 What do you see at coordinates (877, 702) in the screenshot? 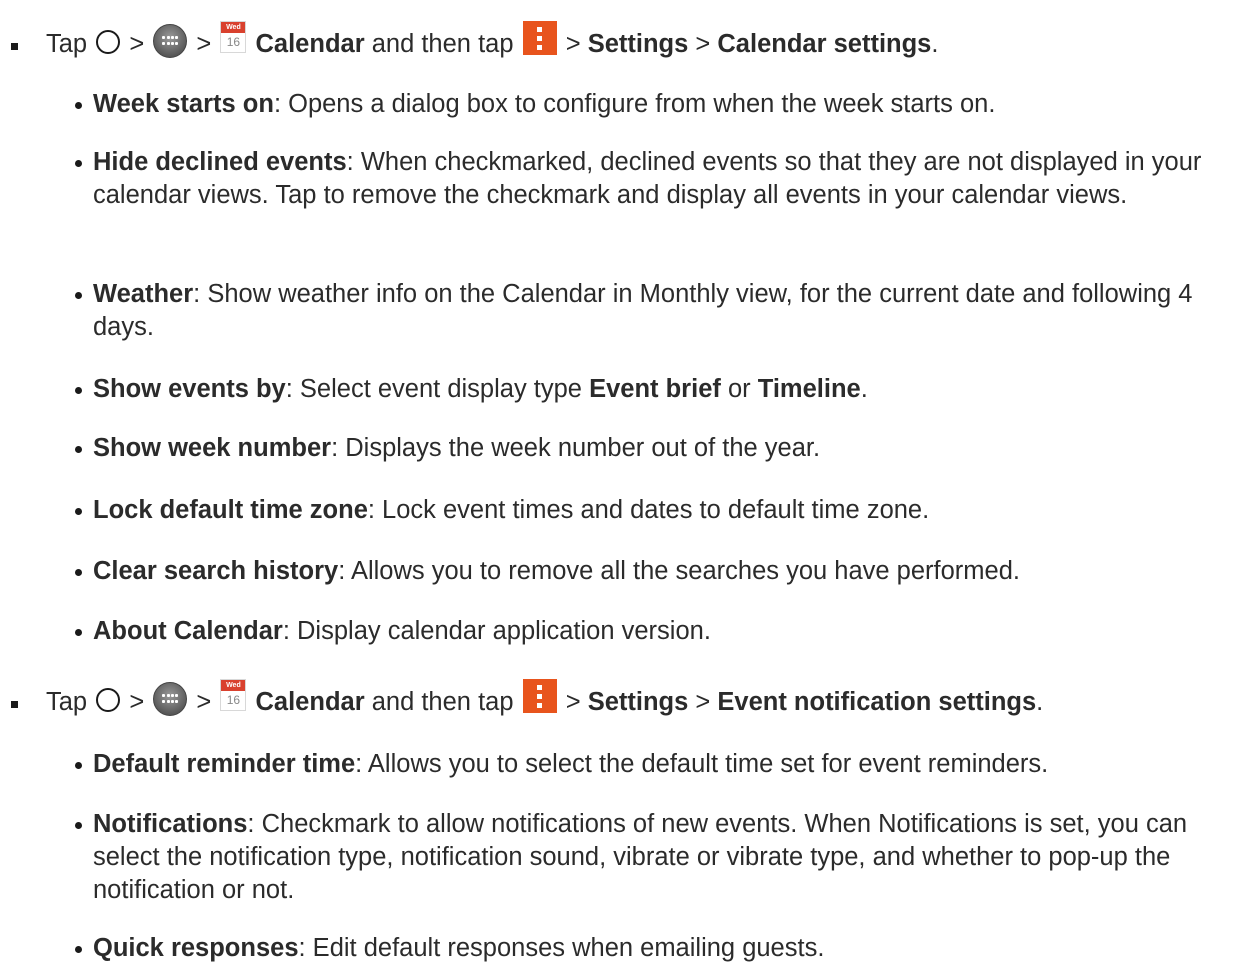
I see `menu-event-notification-settings: Event notification settings` at bounding box center [877, 702].